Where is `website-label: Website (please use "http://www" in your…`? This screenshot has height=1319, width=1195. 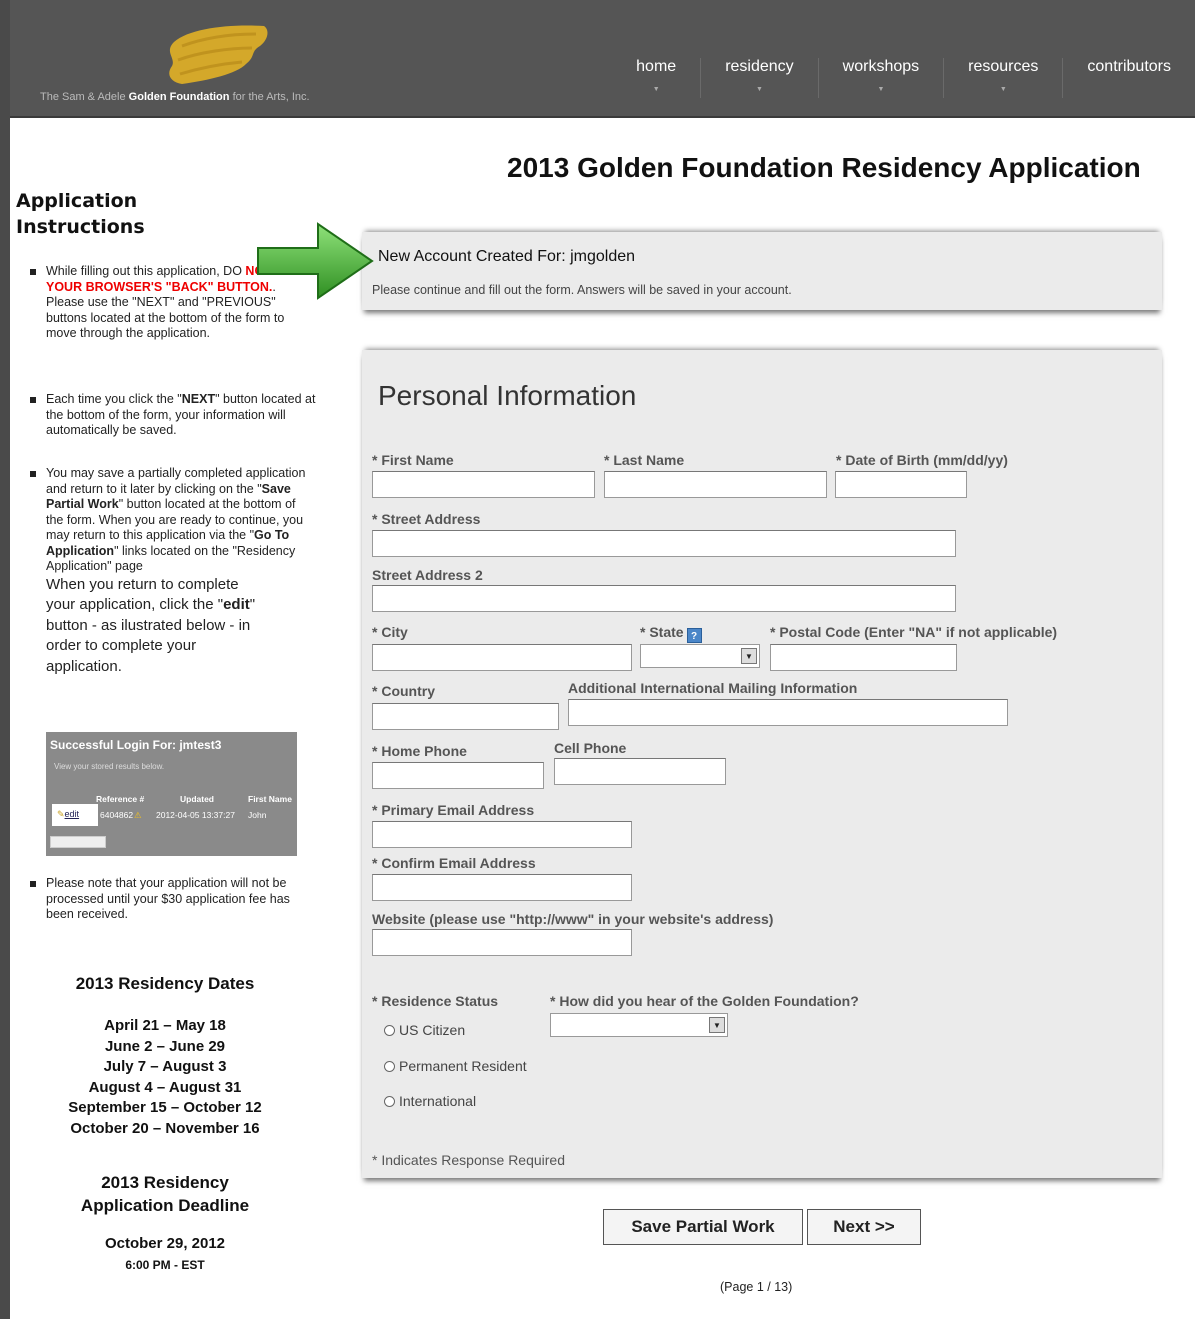
website-label: Website (please use "http://www" in your… is located at coordinates (573, 919).